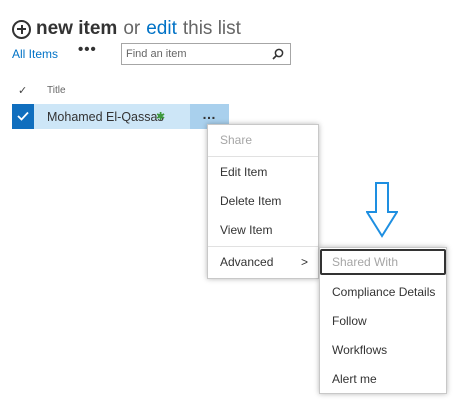  I want to click on submenu-item-label: Workflows, so click(360, 350).